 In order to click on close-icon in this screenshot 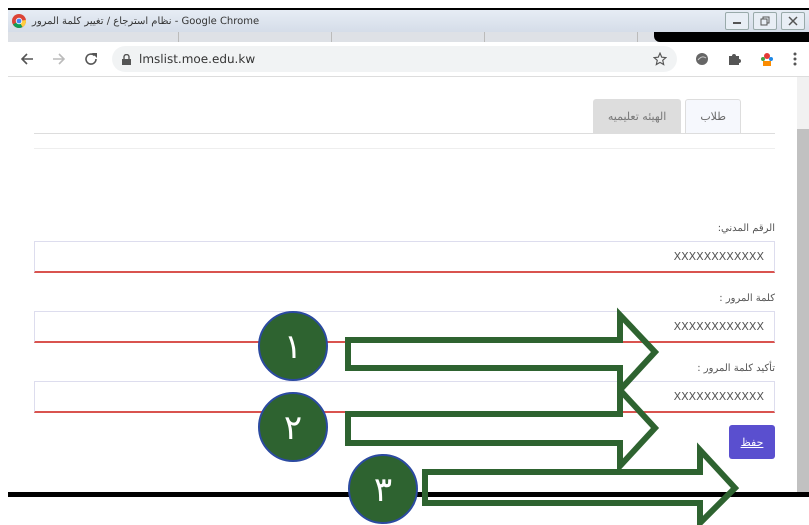, I will do `click(793, 21)`.